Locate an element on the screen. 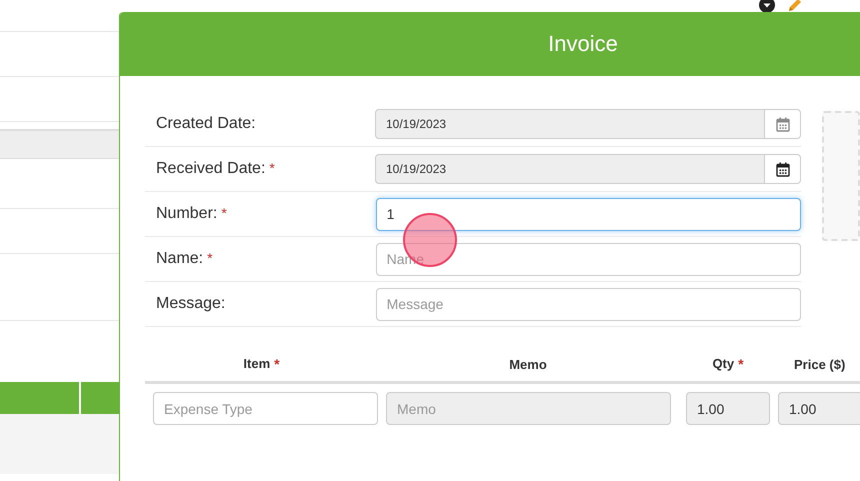 The width and height of the screenshot is (860, 481). column-header: Price ($) is located at coordinates (820, 364).